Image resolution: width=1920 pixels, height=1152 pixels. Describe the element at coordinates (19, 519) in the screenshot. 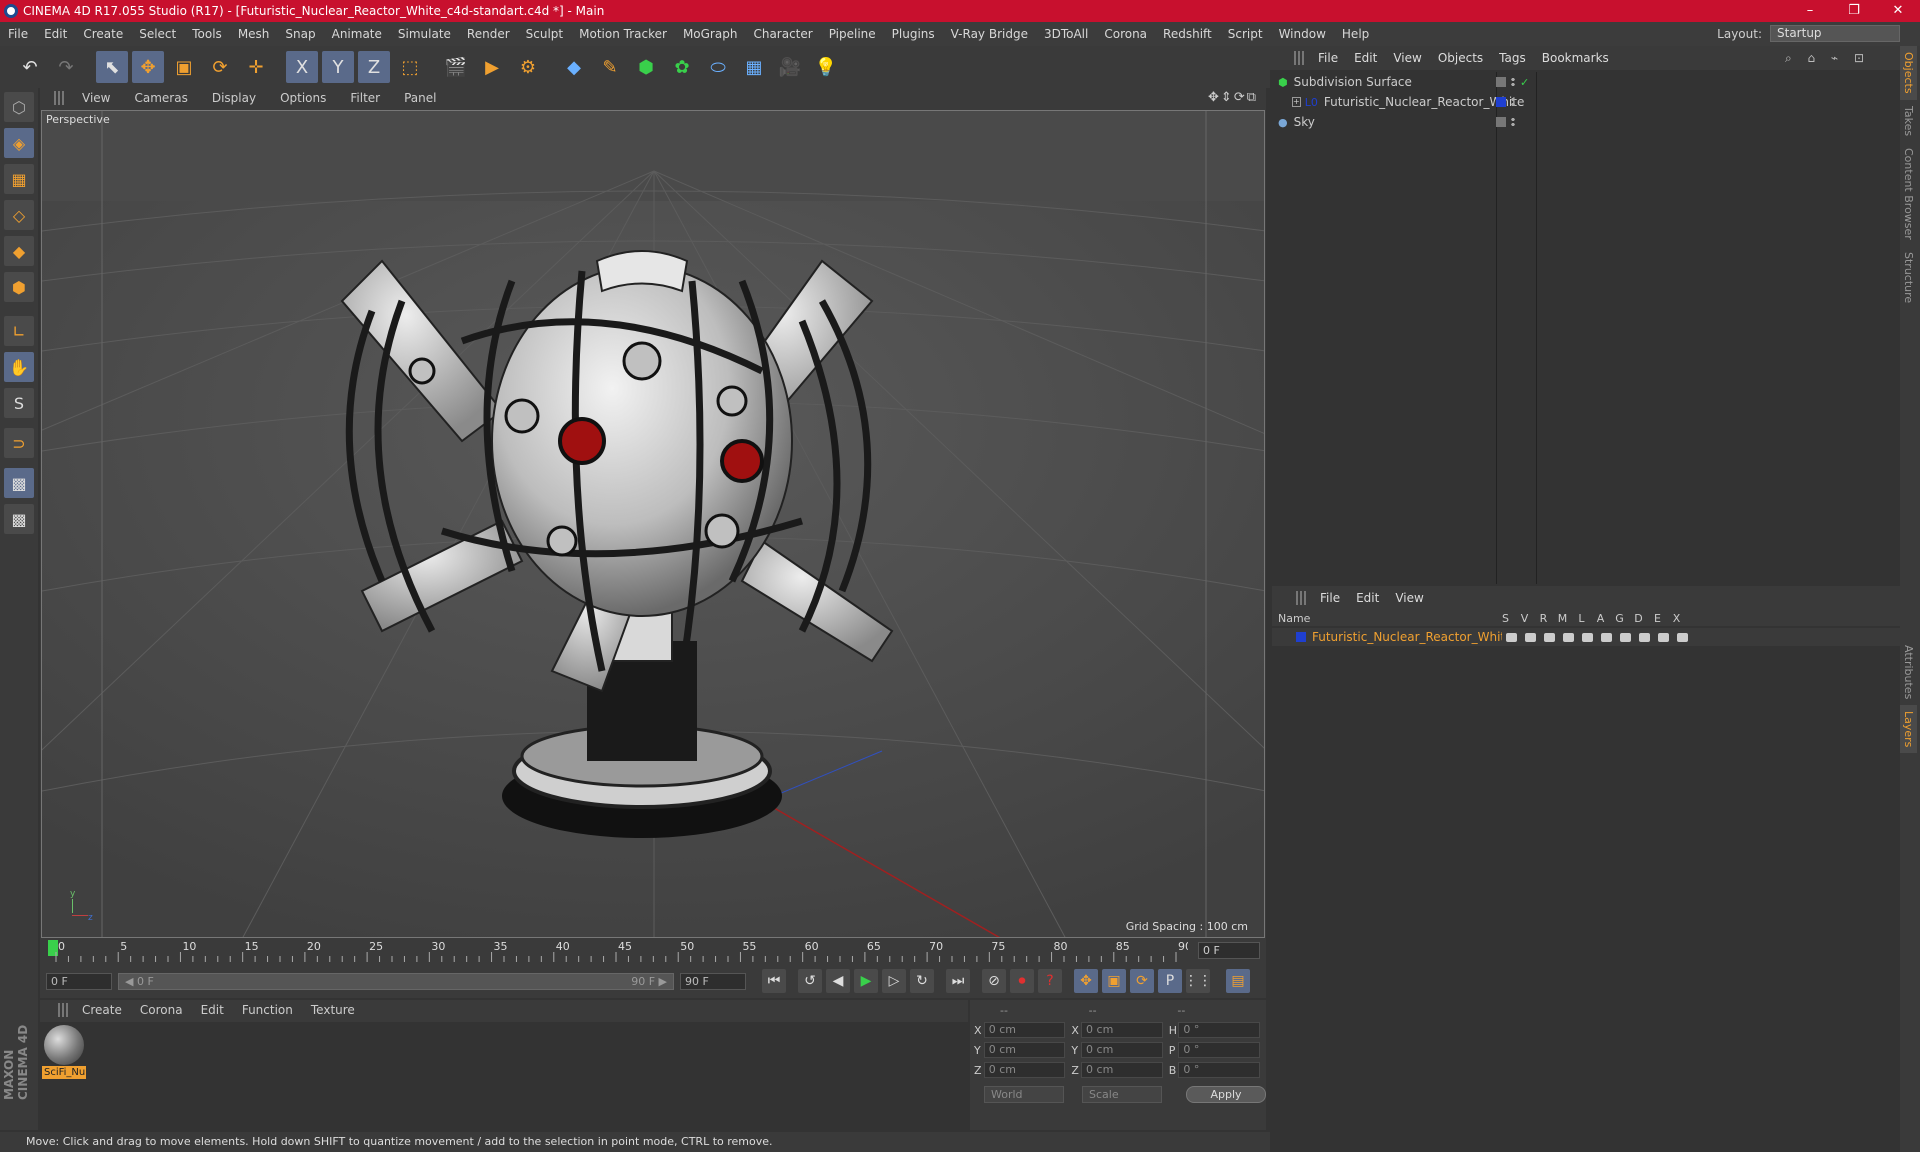

I see `workplane-grid-icon: ▩` at that location.